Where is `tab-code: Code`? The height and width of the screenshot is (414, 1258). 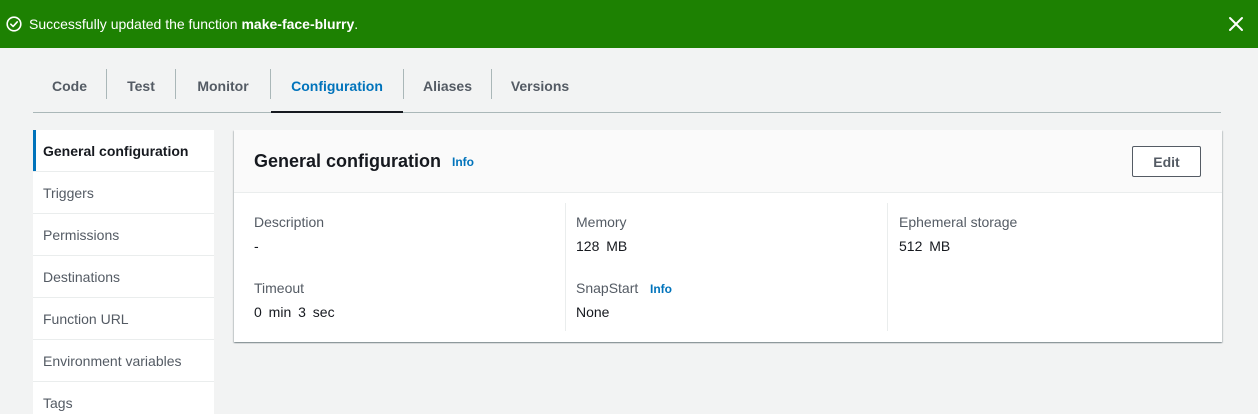 tab-code: Code is located at coordinates (69, 86).